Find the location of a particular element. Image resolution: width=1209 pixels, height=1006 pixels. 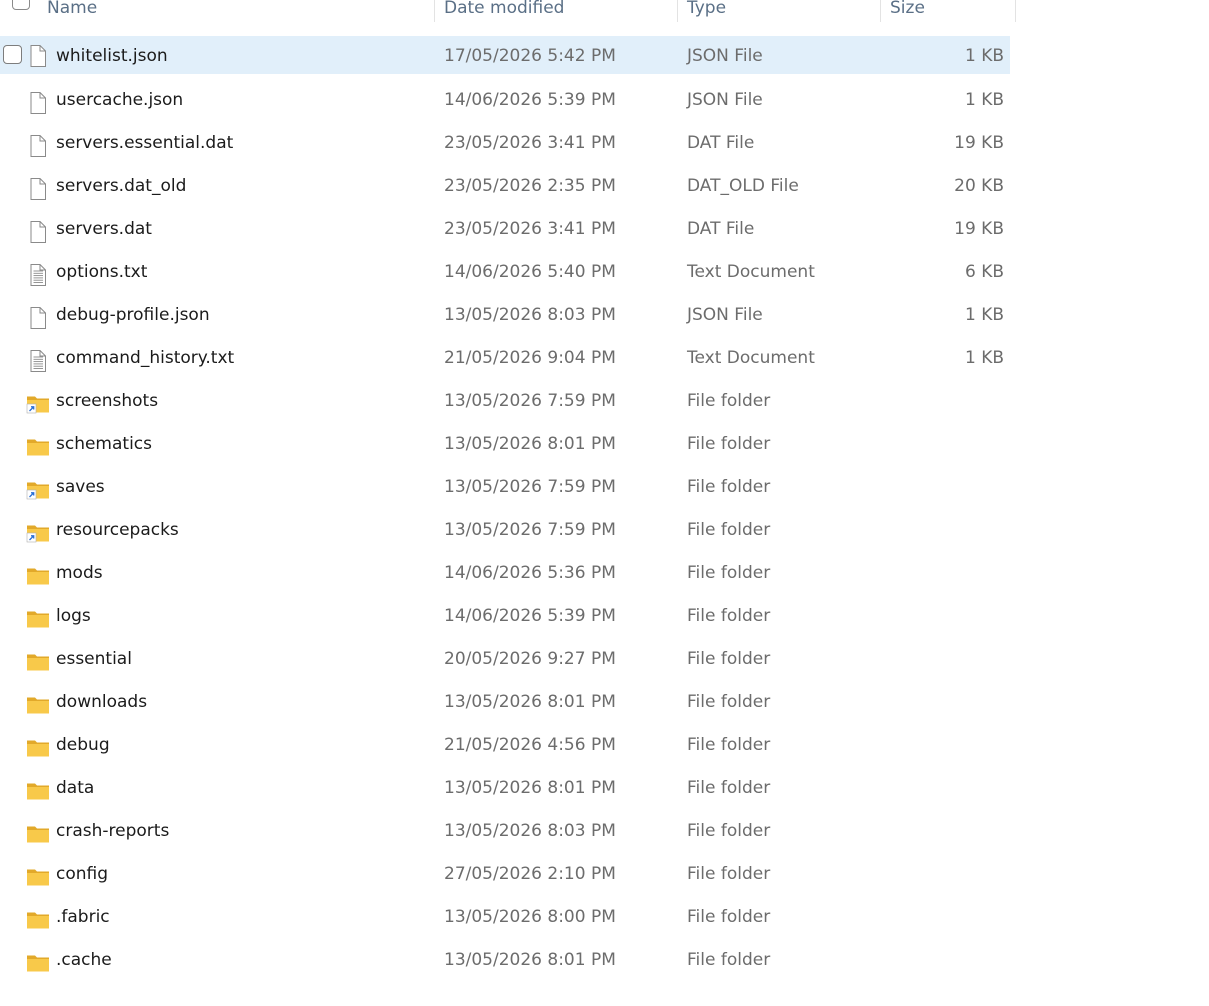

file-row: logs 14/06/2026 5:39 PM File folder is located at coordinates (505, 616).